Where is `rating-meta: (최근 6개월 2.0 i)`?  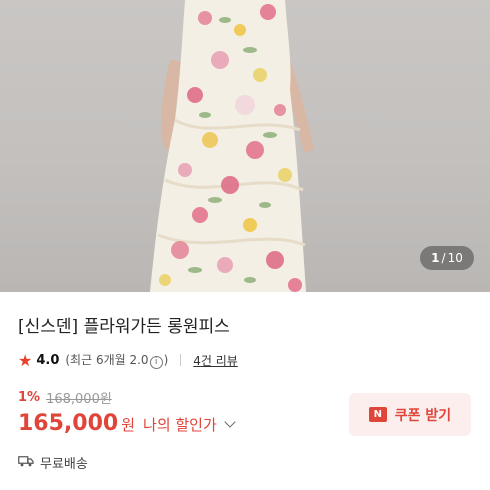 rating-meta: (최근 6개월 2.0 i) is located at coordinates (116, 360).